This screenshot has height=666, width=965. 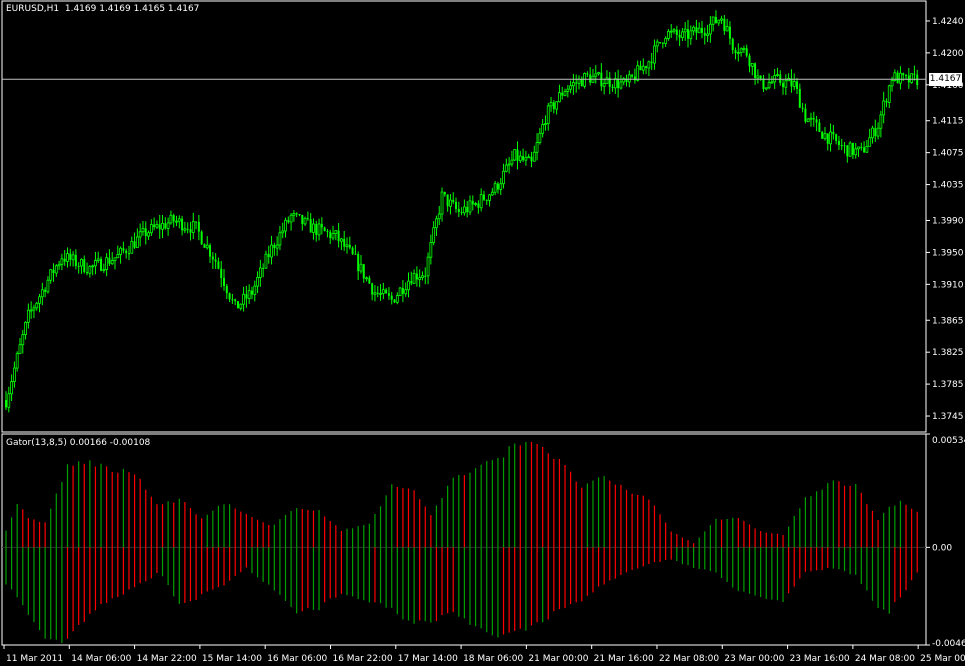 I want to click on current-price-badge: 1.4167, so click(x=945, y=80).